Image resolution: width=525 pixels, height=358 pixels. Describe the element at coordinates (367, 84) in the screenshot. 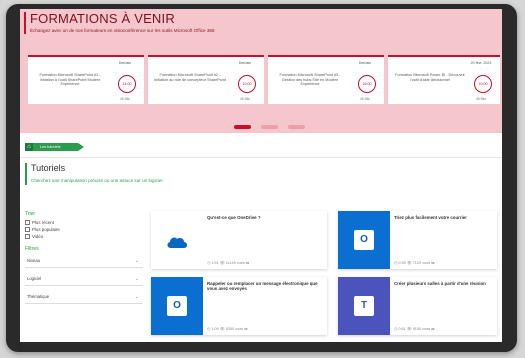

I see `event-time: 16:00` at that location.